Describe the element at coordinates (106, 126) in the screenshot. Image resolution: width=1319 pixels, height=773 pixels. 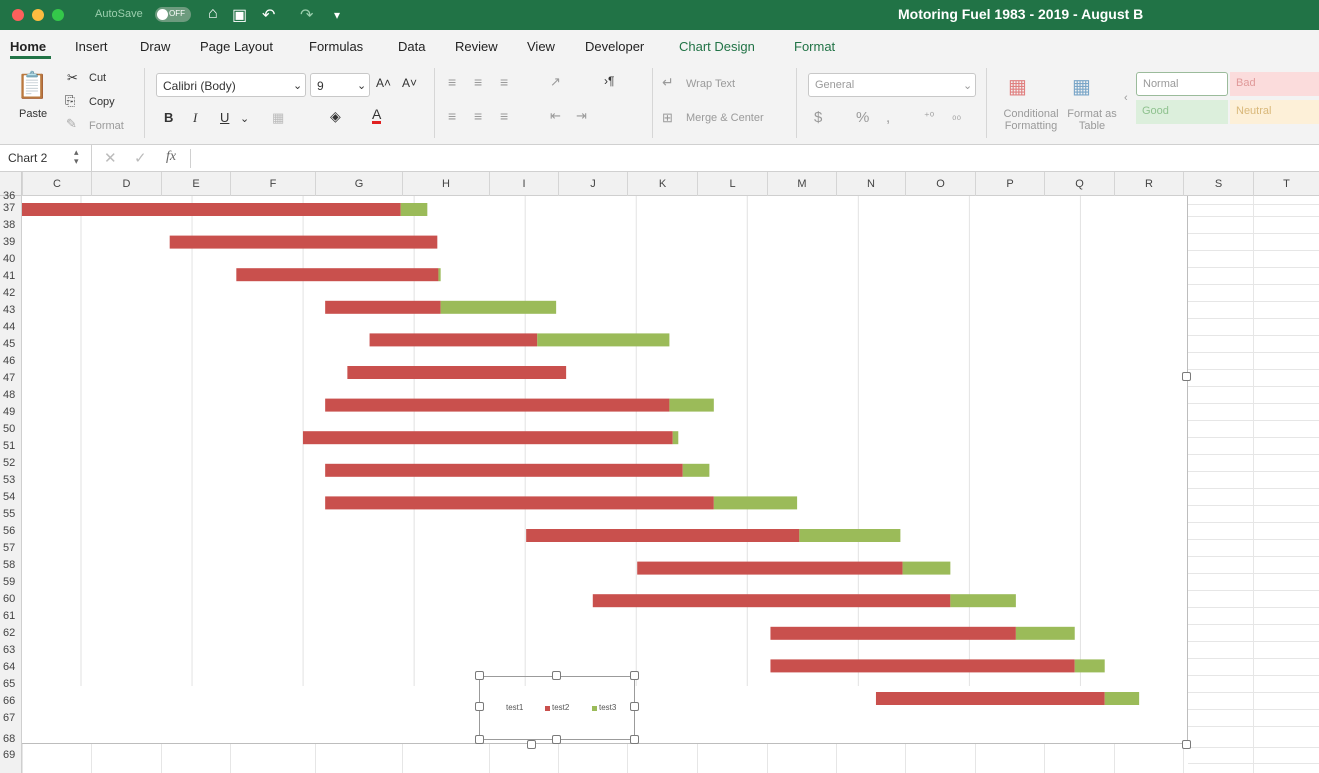
I see `format-painter-button: Format` at that location.